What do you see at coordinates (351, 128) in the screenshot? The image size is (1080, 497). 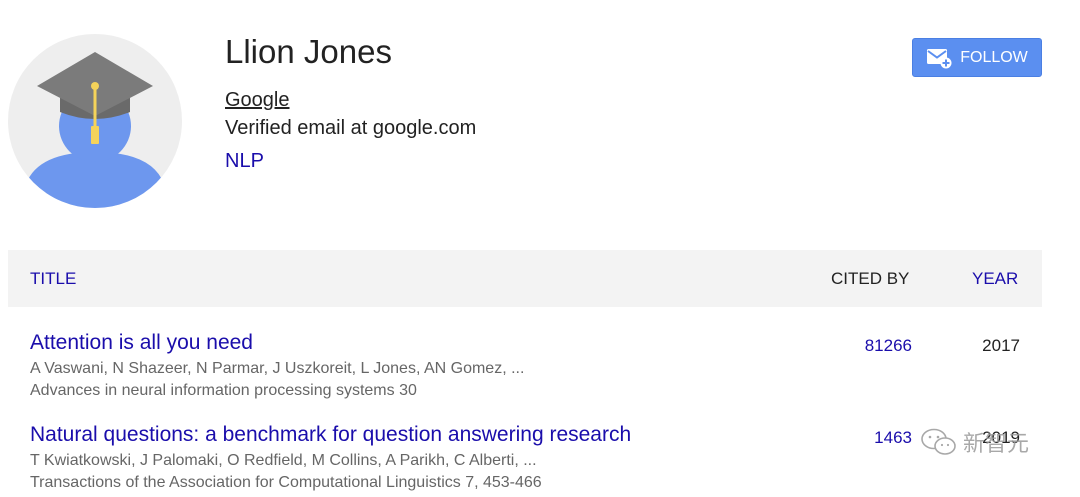 I see `verified-email: Verified email at google.com` at bounding box center [351, 128].